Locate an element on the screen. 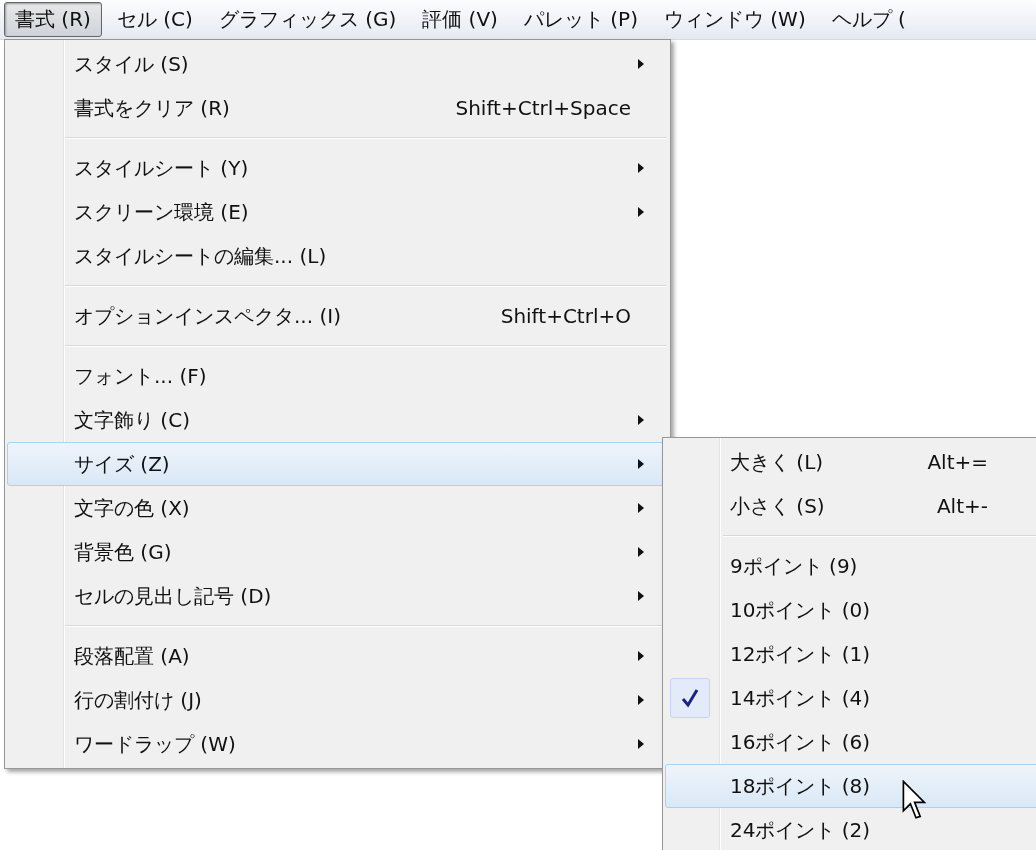 The width and height of the screenshot is (1036, 850). menu-item: 行の割付け (J) is located at coordinates (337, 700).